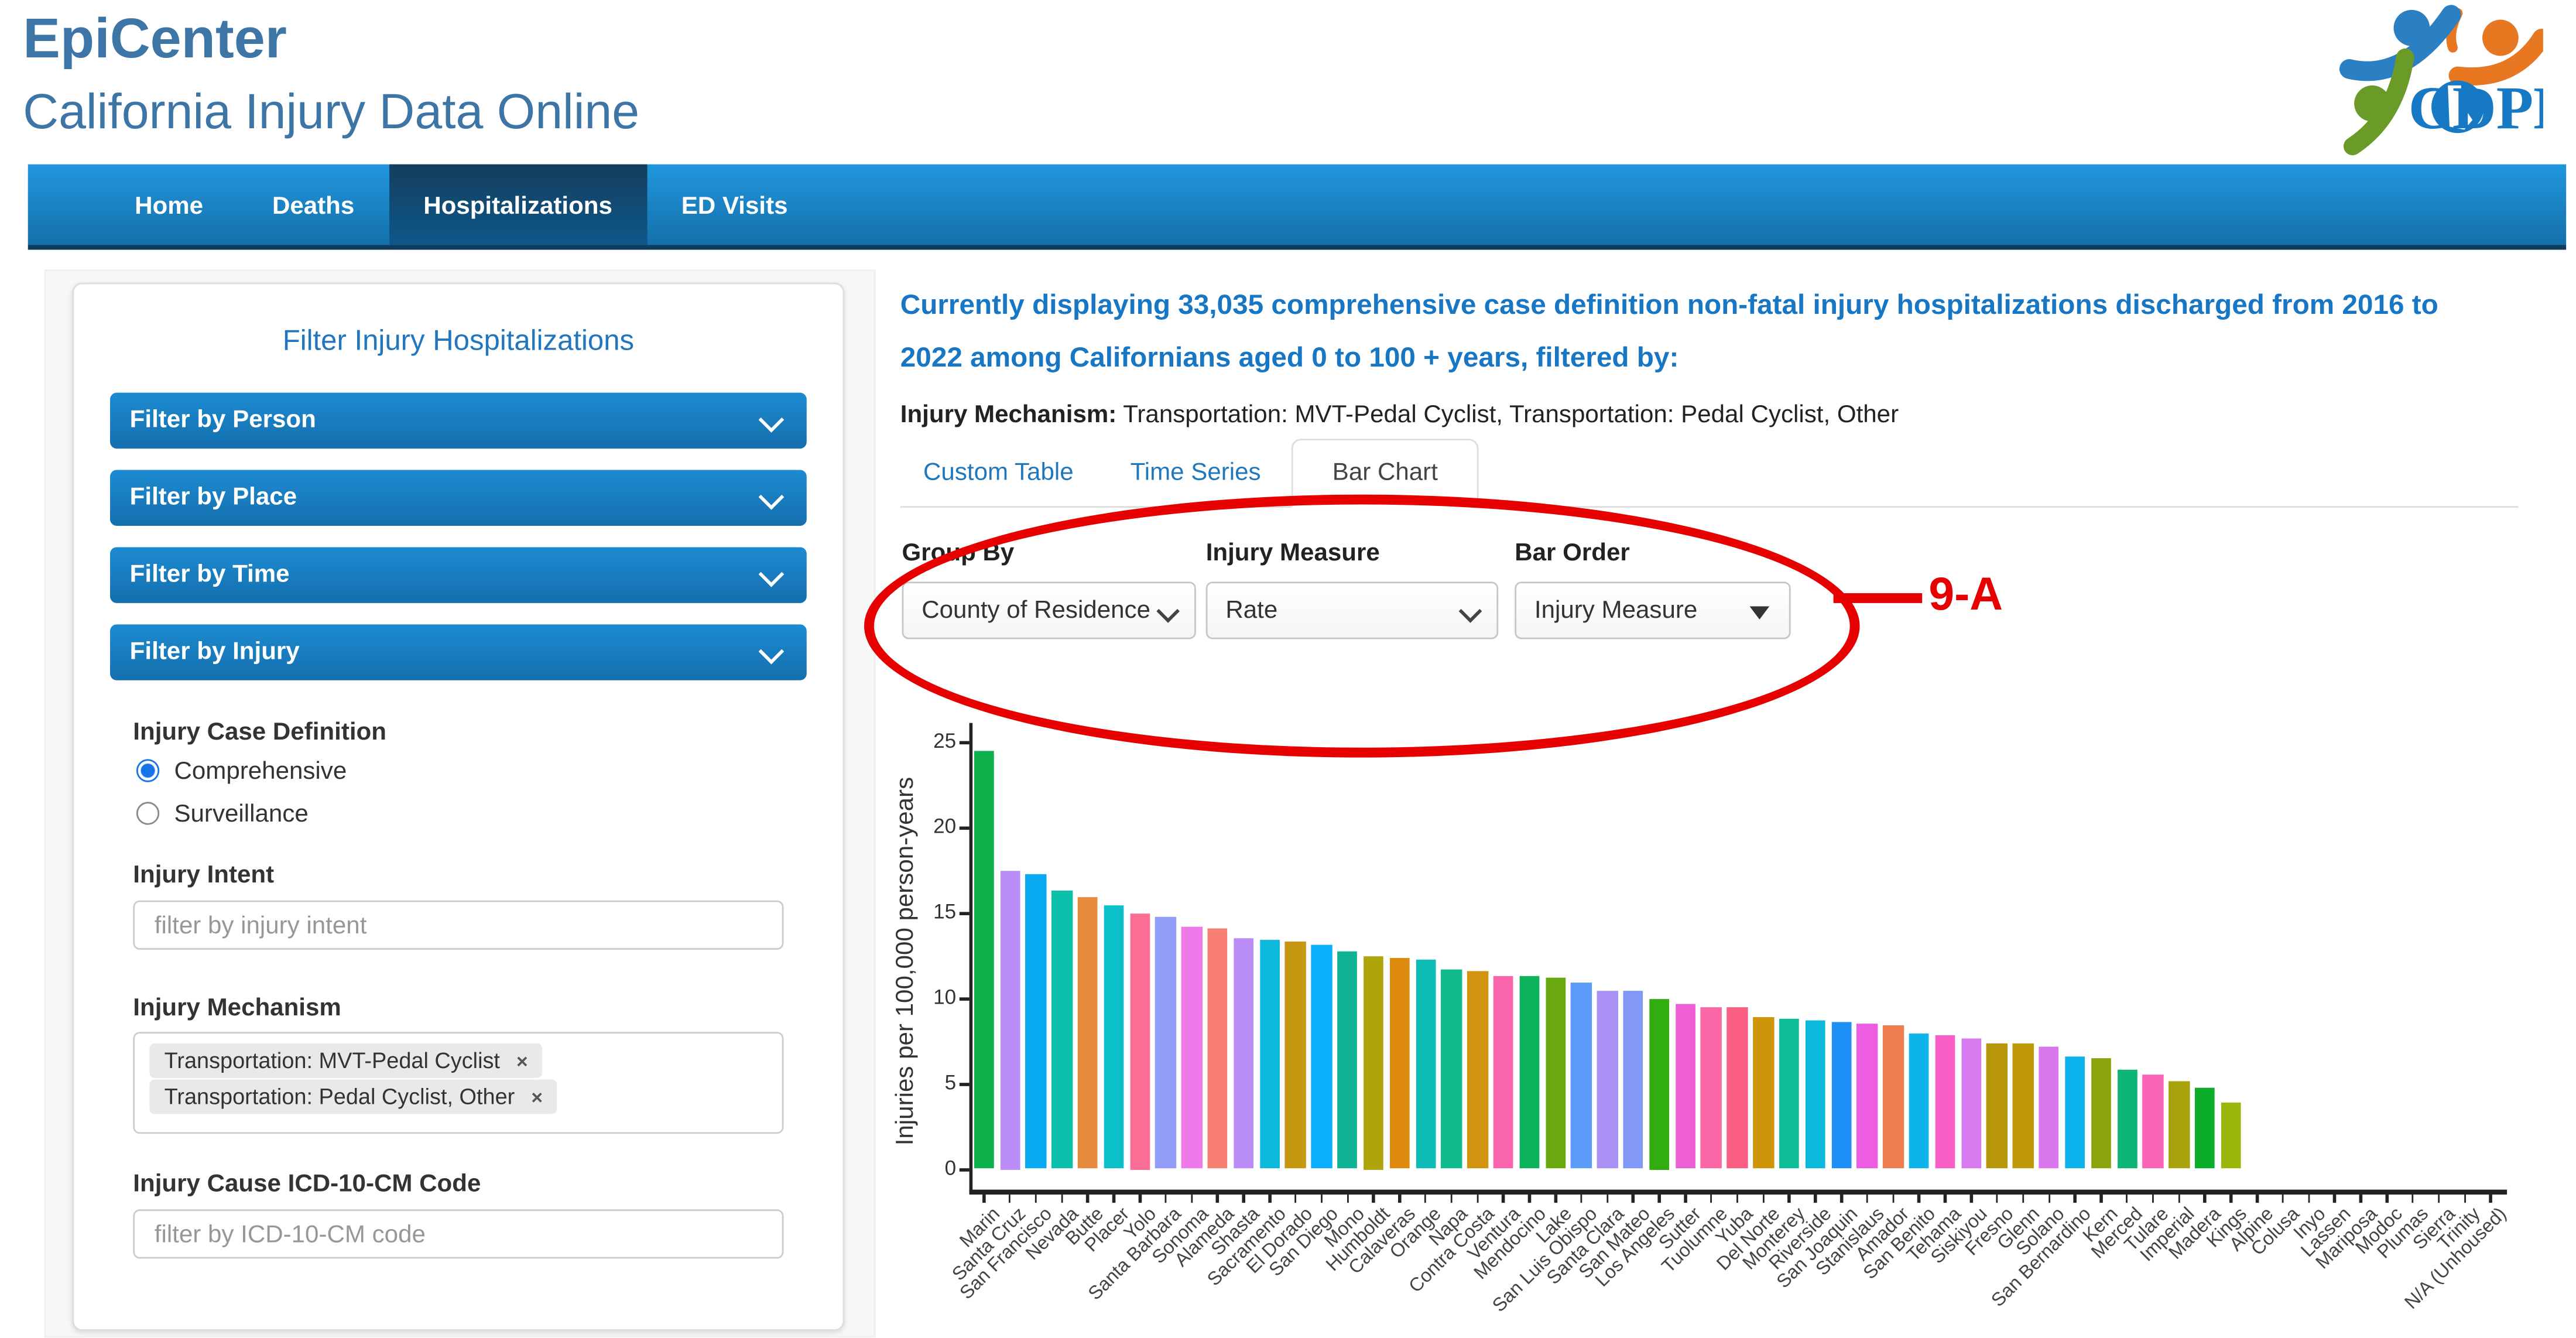 Image resolution: width=2576 pixels, height=1338 pixels. Describe the element at coordinates (1139, 1040) in the screenshot. I see `bar-yolo` at that location.